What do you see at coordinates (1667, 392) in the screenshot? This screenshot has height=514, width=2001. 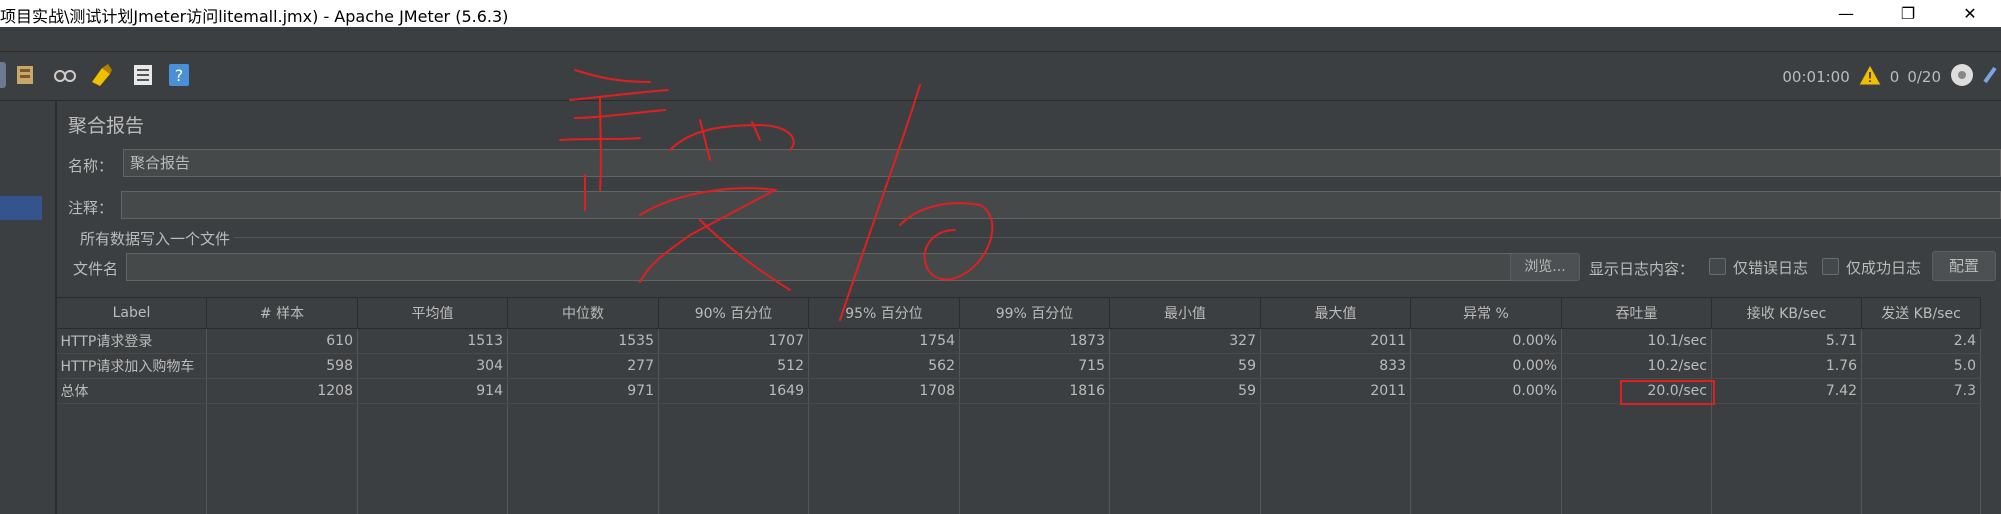 I see `throughput-highlight-box` at bounding box center [1667, 392].